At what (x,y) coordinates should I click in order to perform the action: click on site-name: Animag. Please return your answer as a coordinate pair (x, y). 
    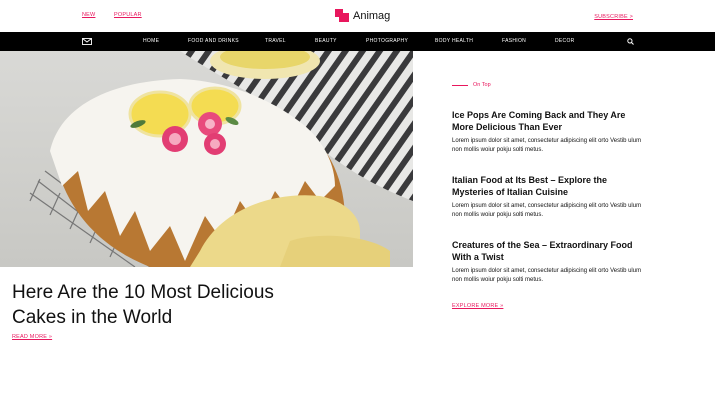
    Looking at the image, I should click on (372, 15).